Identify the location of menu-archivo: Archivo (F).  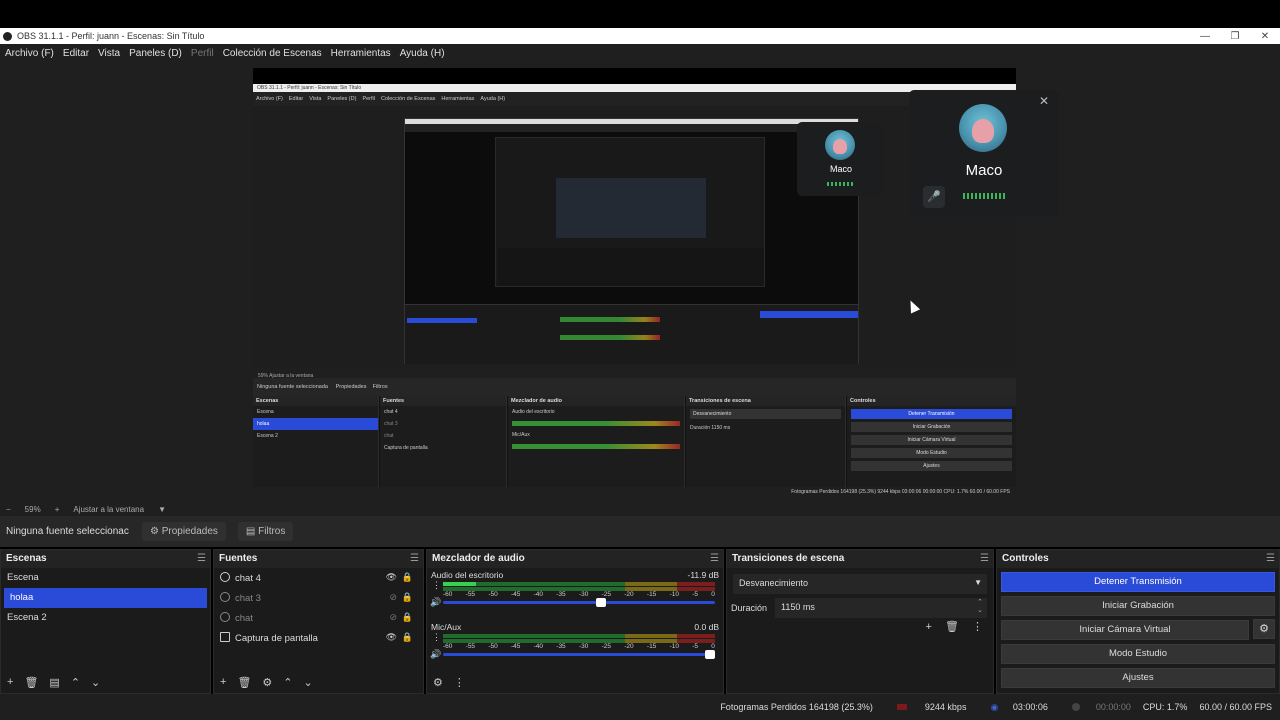
(29, 53).